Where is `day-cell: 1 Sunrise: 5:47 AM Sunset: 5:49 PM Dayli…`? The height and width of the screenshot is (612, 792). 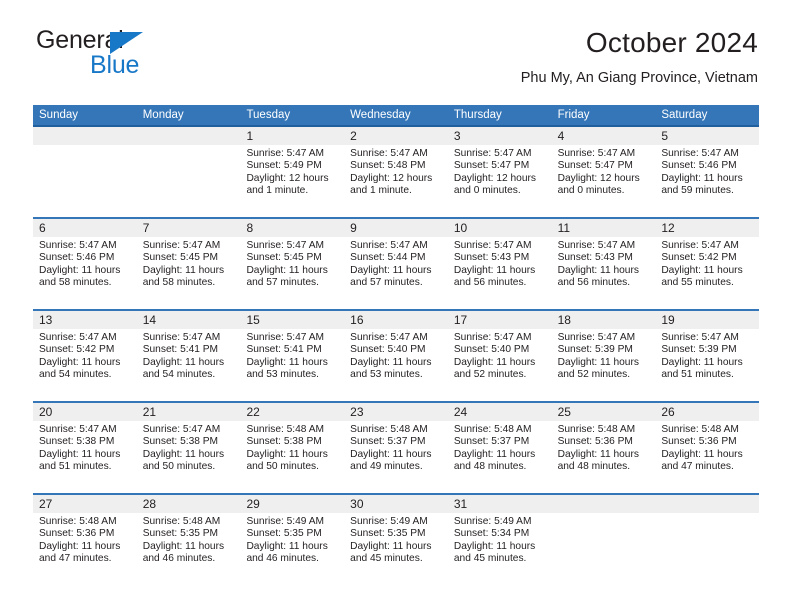 day-cell: 1 Sunrise: 5:47 AM Sunset: 5:49 PM Dayli… is located at coordinates (292, 172).